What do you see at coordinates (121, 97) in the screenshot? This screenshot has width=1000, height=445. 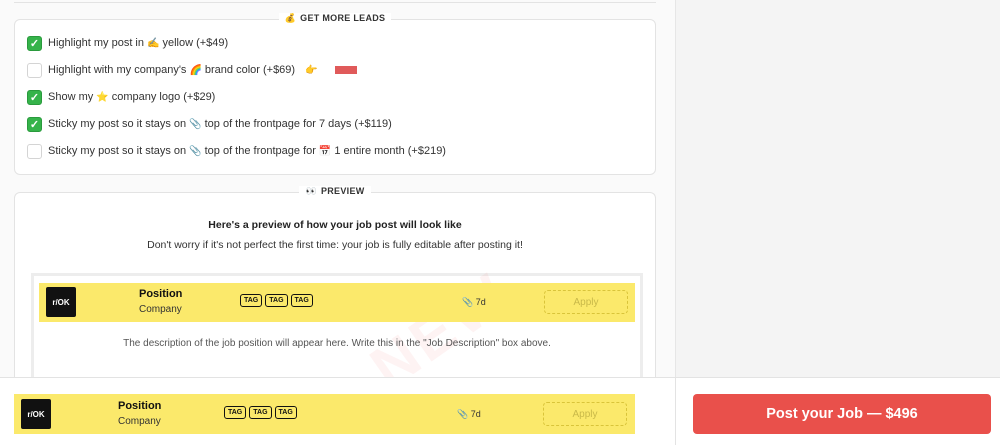 I see `option-company-logo: ✓ Show my ⭐ company logo (+$29)` at bounding box center [121, 97].